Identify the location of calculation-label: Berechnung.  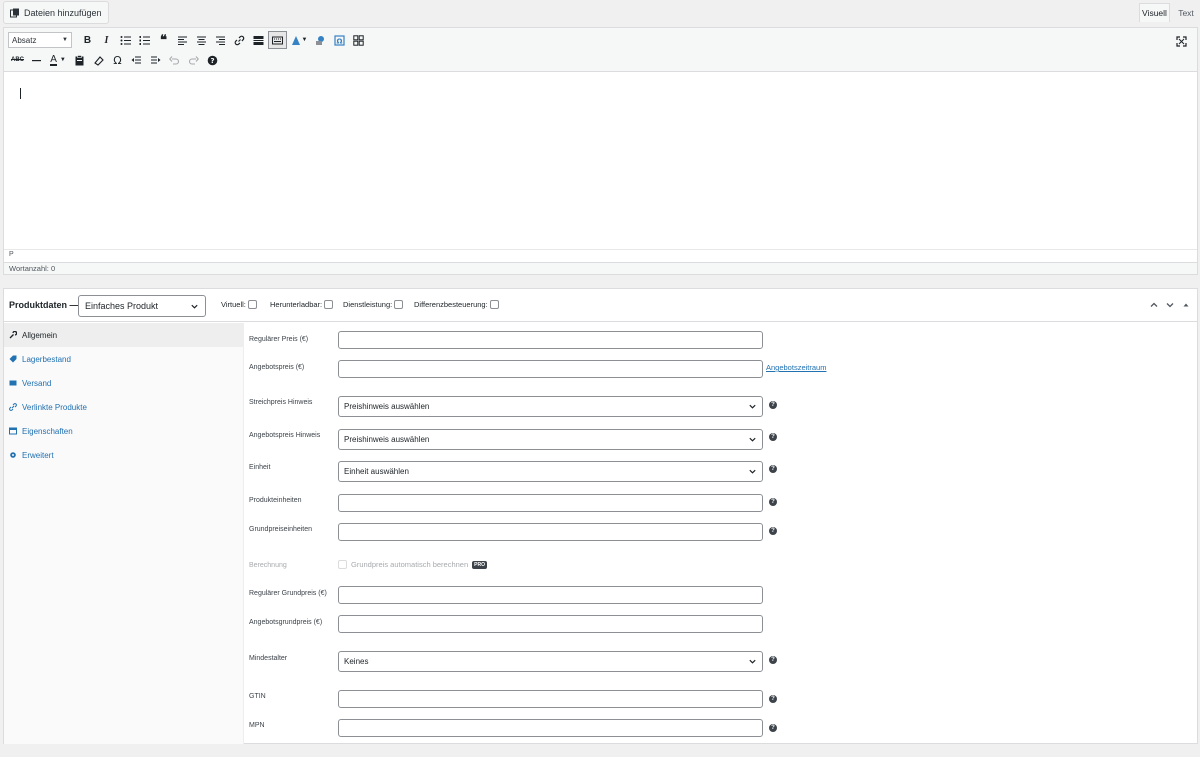
(268, 565).